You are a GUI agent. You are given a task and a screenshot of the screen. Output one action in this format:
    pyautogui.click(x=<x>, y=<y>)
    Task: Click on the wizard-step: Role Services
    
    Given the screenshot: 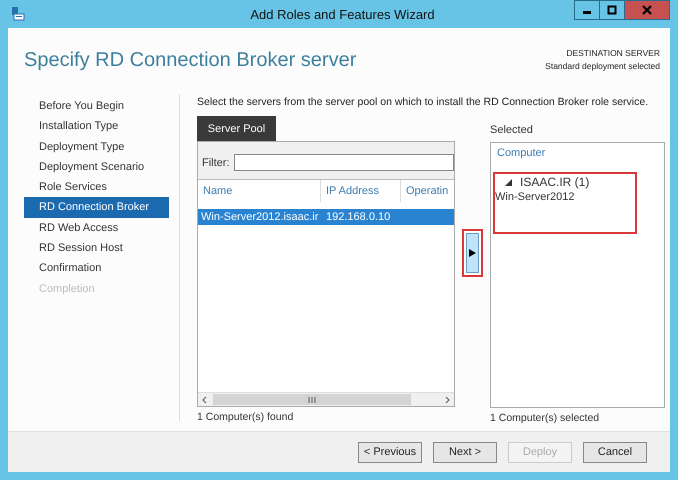 What is the action you would take?
    pyautogui.click(x=96, y=187)
    